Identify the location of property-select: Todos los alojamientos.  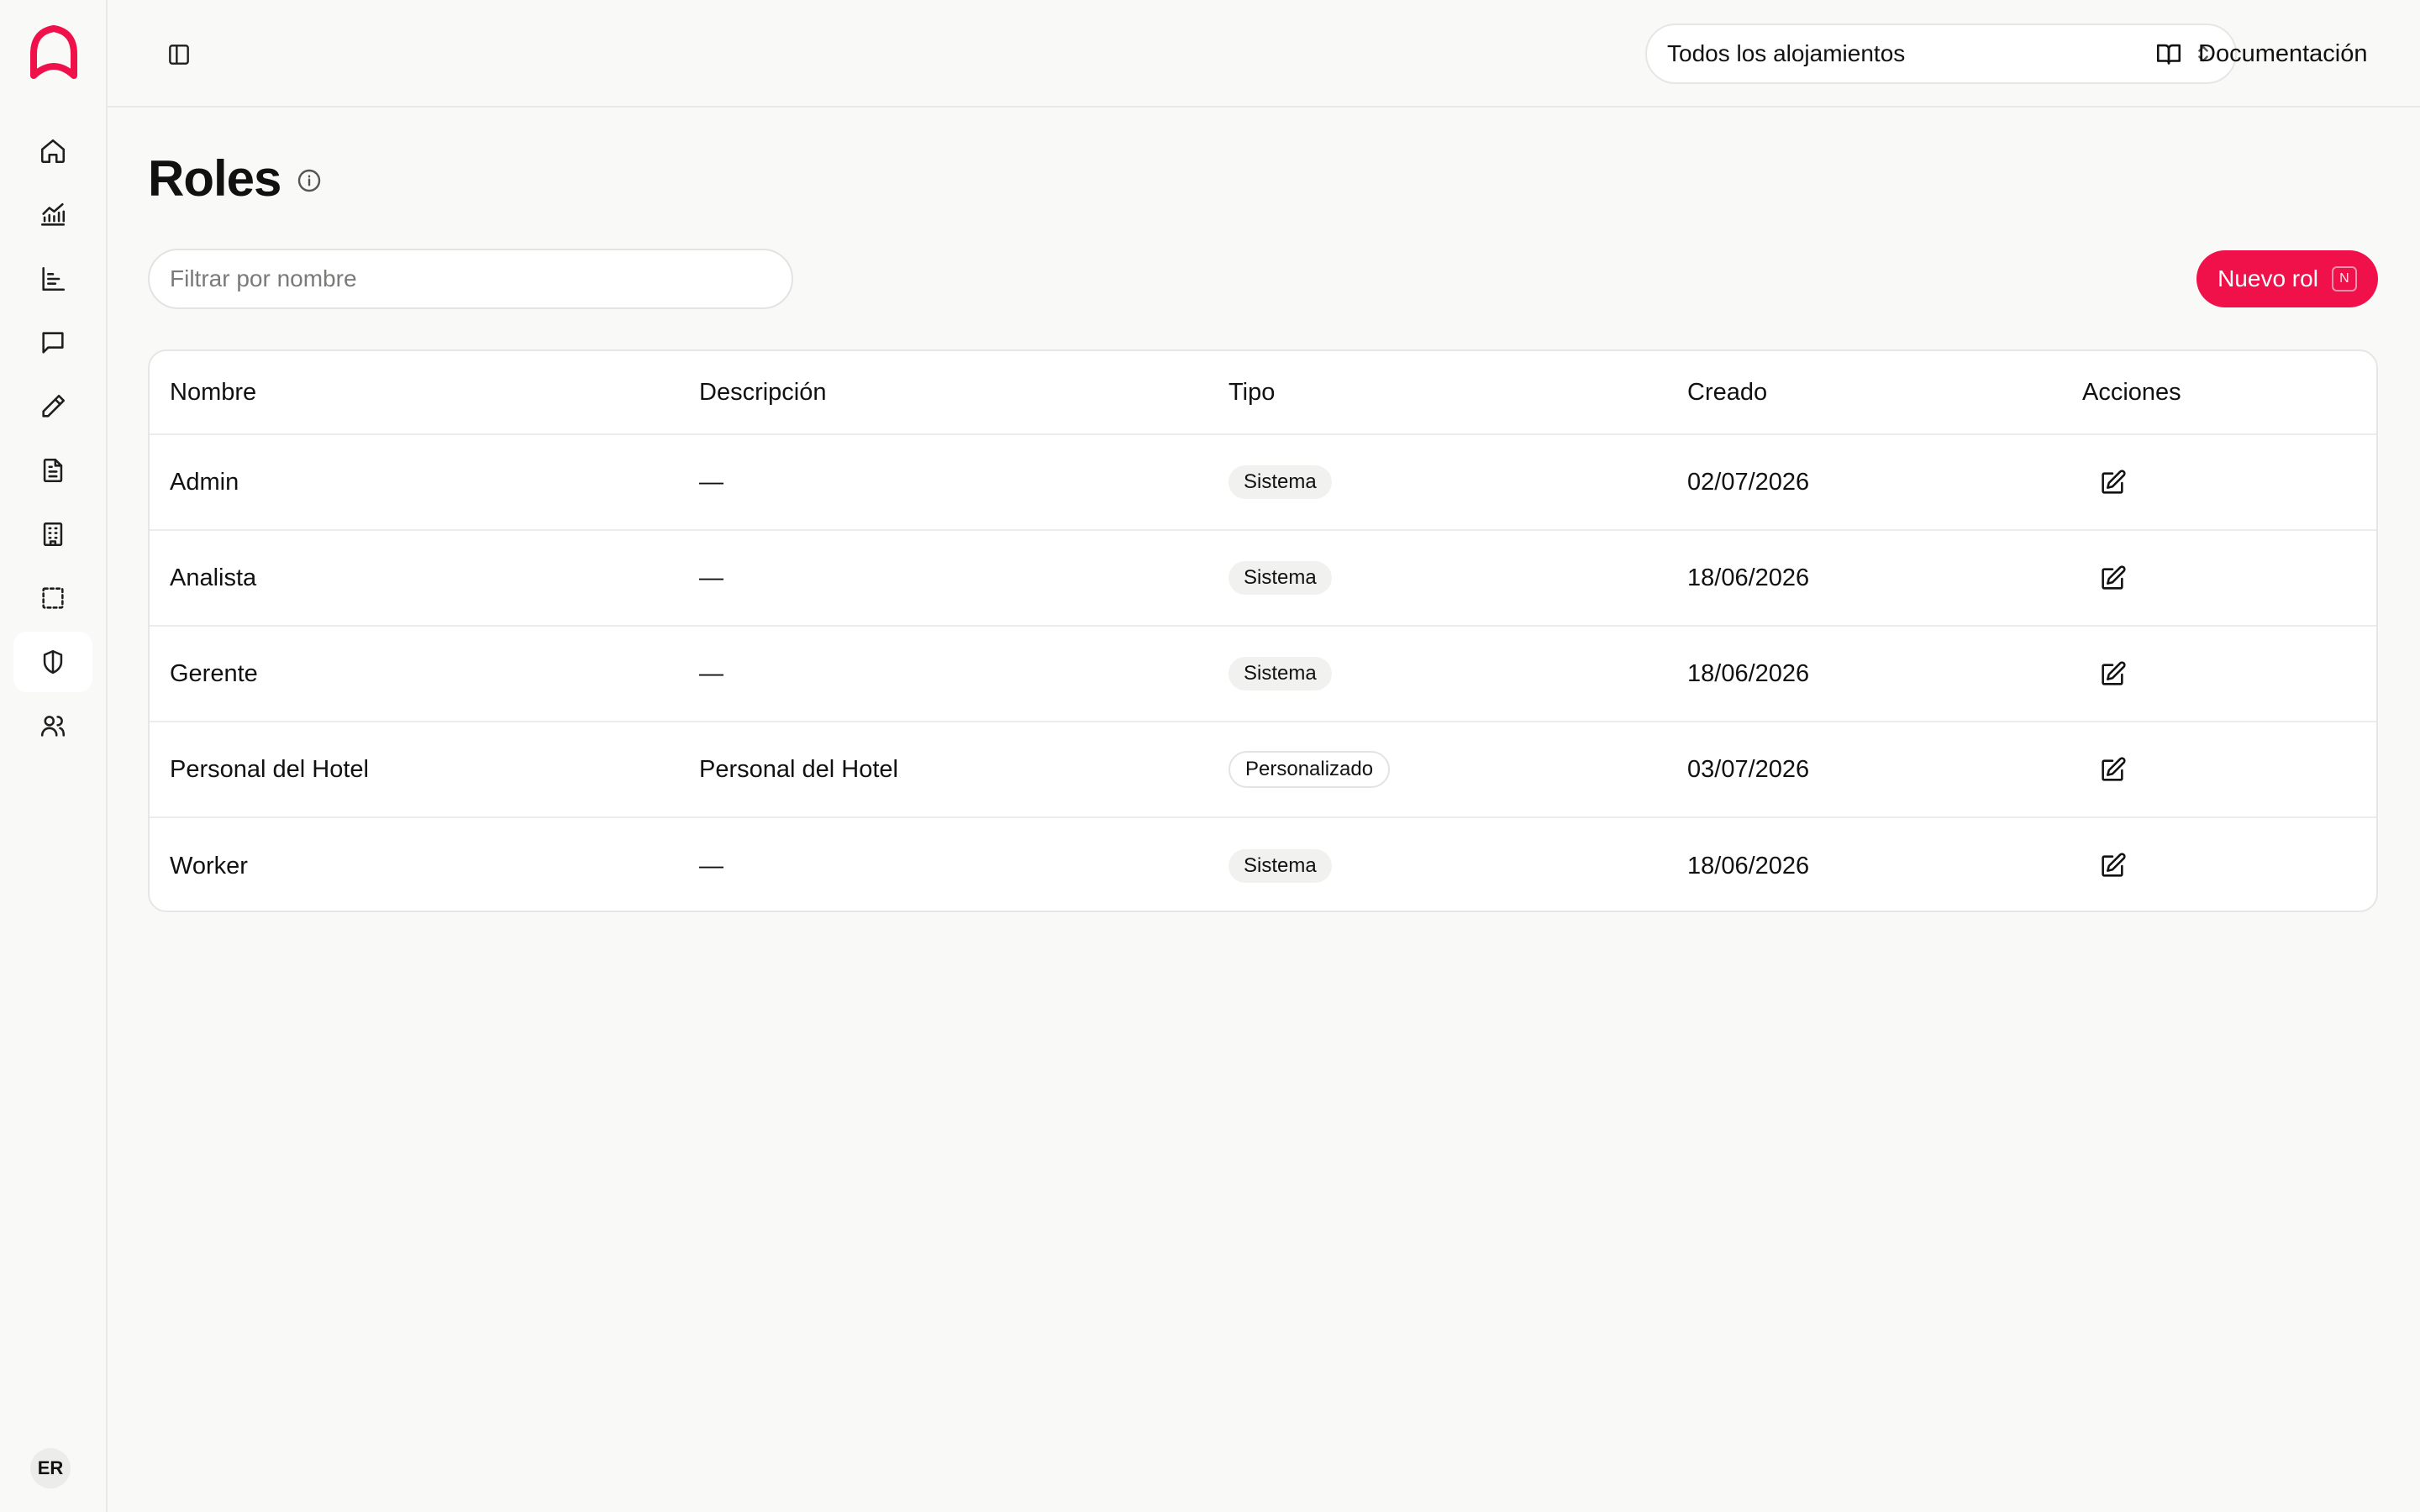
(1941, 54).